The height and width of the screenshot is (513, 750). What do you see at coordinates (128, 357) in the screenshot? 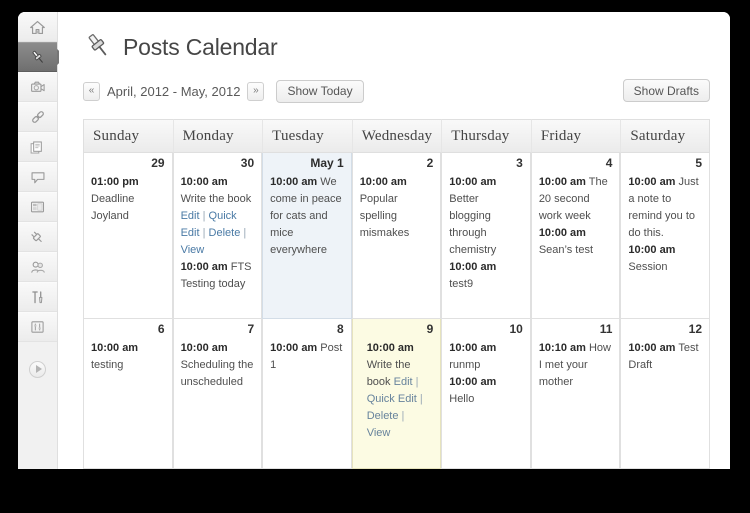
I see `calendar-event: 10:00 am testing` at bounding box center [128, 357].